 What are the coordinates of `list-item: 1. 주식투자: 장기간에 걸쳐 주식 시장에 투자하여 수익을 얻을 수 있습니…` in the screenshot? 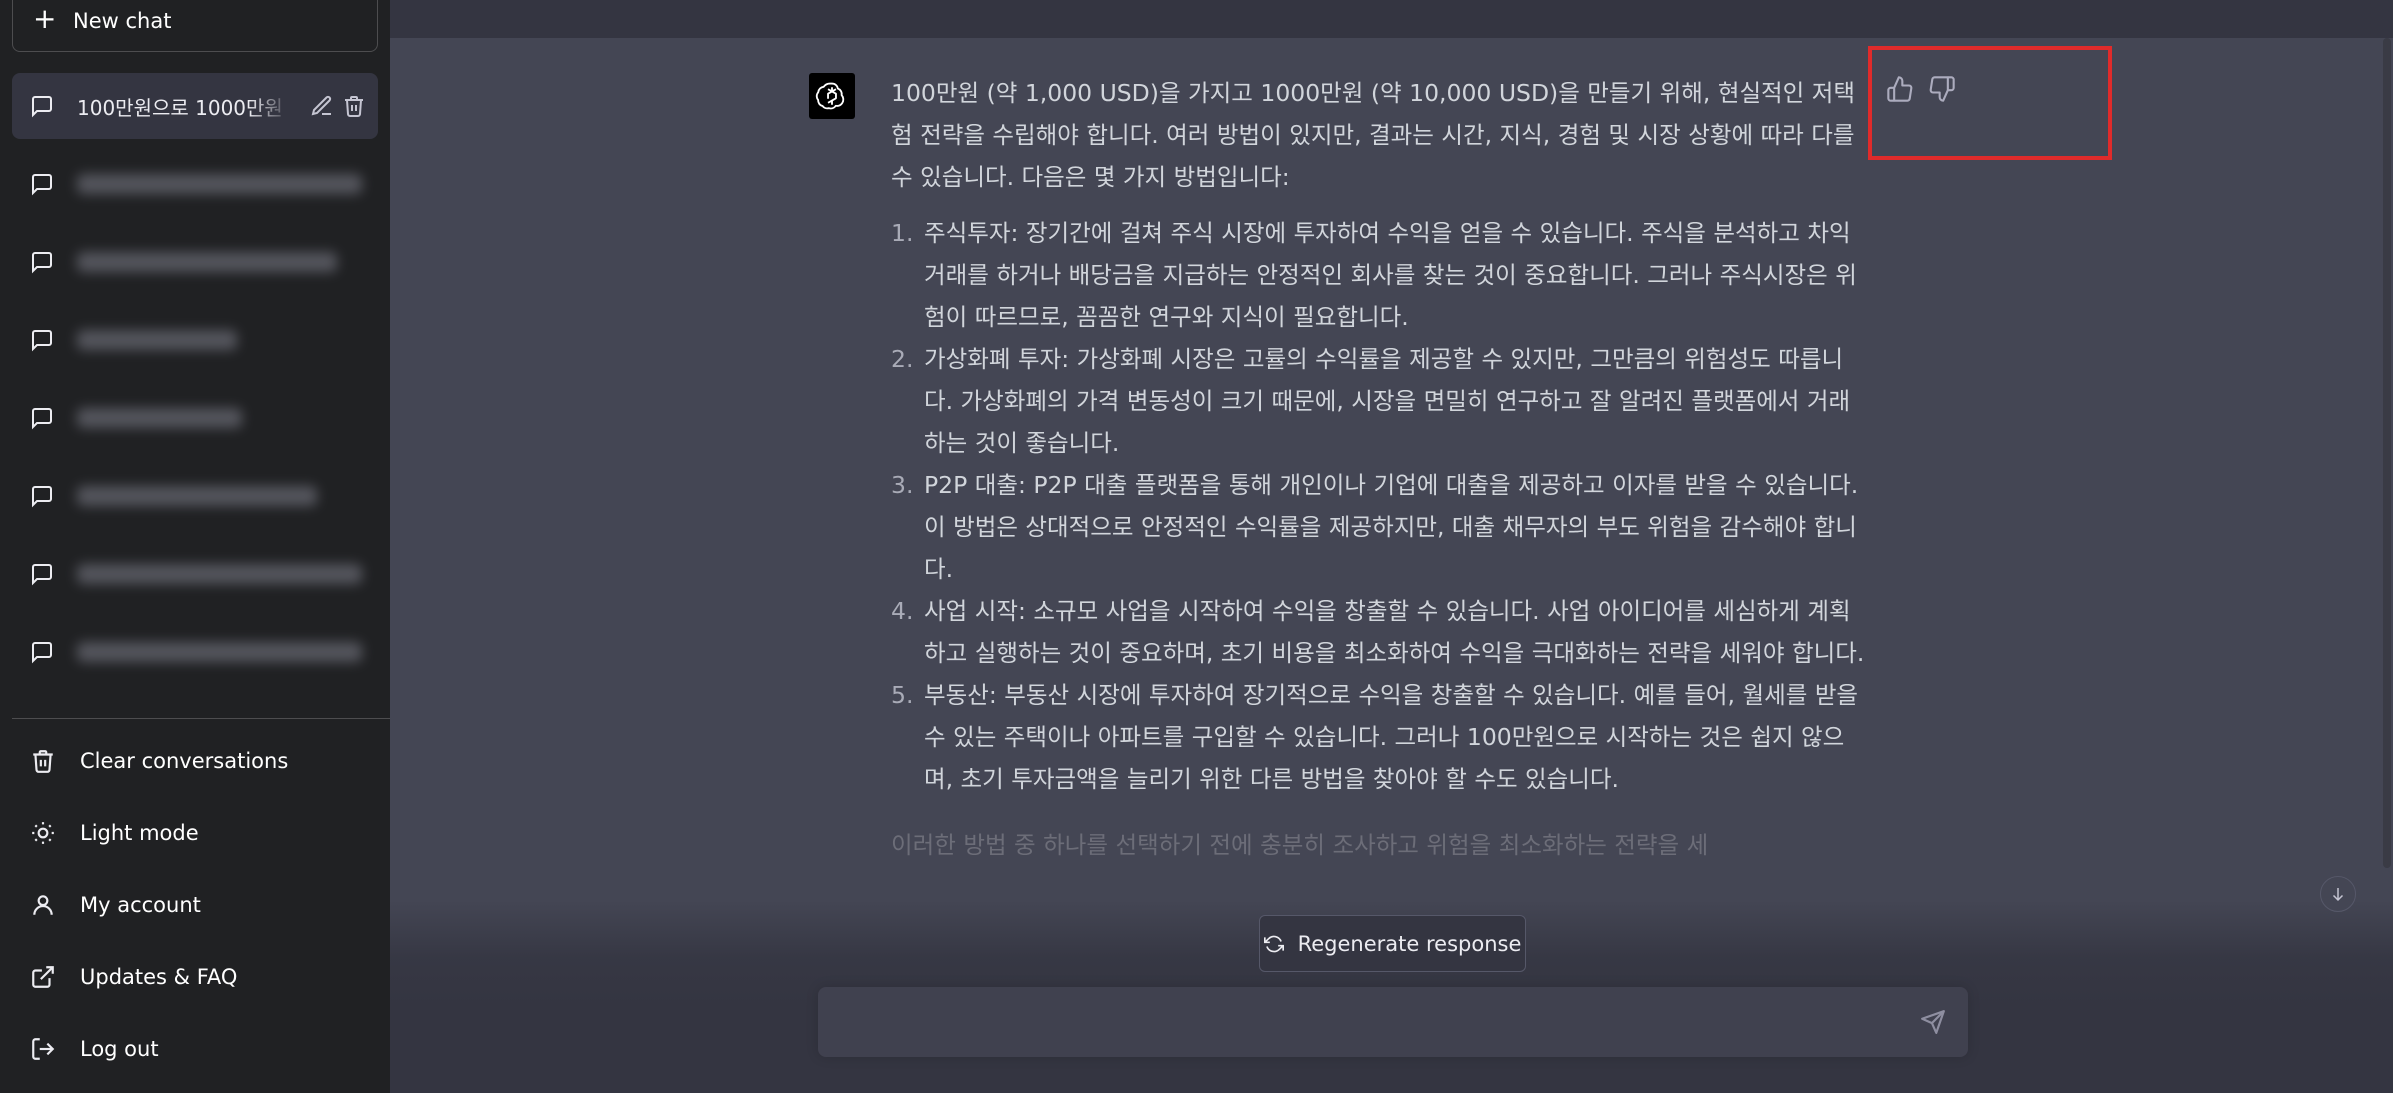 It's located at (1381, 275).